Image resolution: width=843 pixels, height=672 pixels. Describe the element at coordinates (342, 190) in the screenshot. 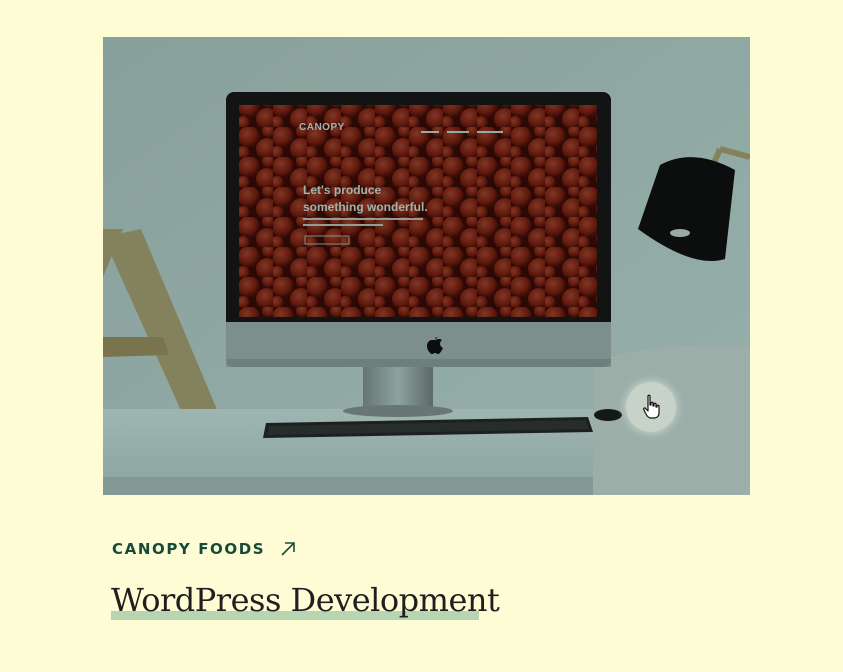

I see `mockup-headline-line1: Let's produce` at that location.